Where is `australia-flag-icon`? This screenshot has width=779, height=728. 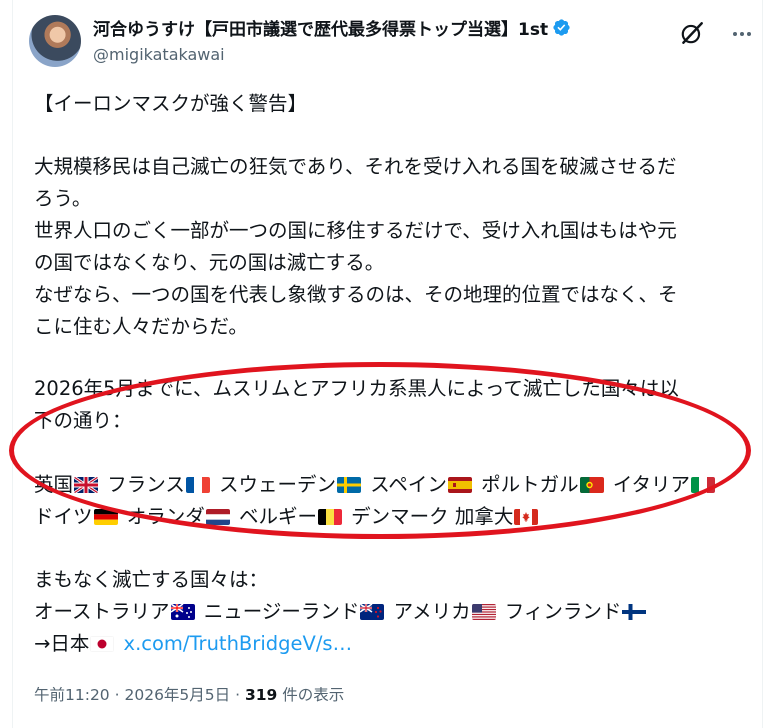
australia-flag-icon is located at coordinates (182, 612).